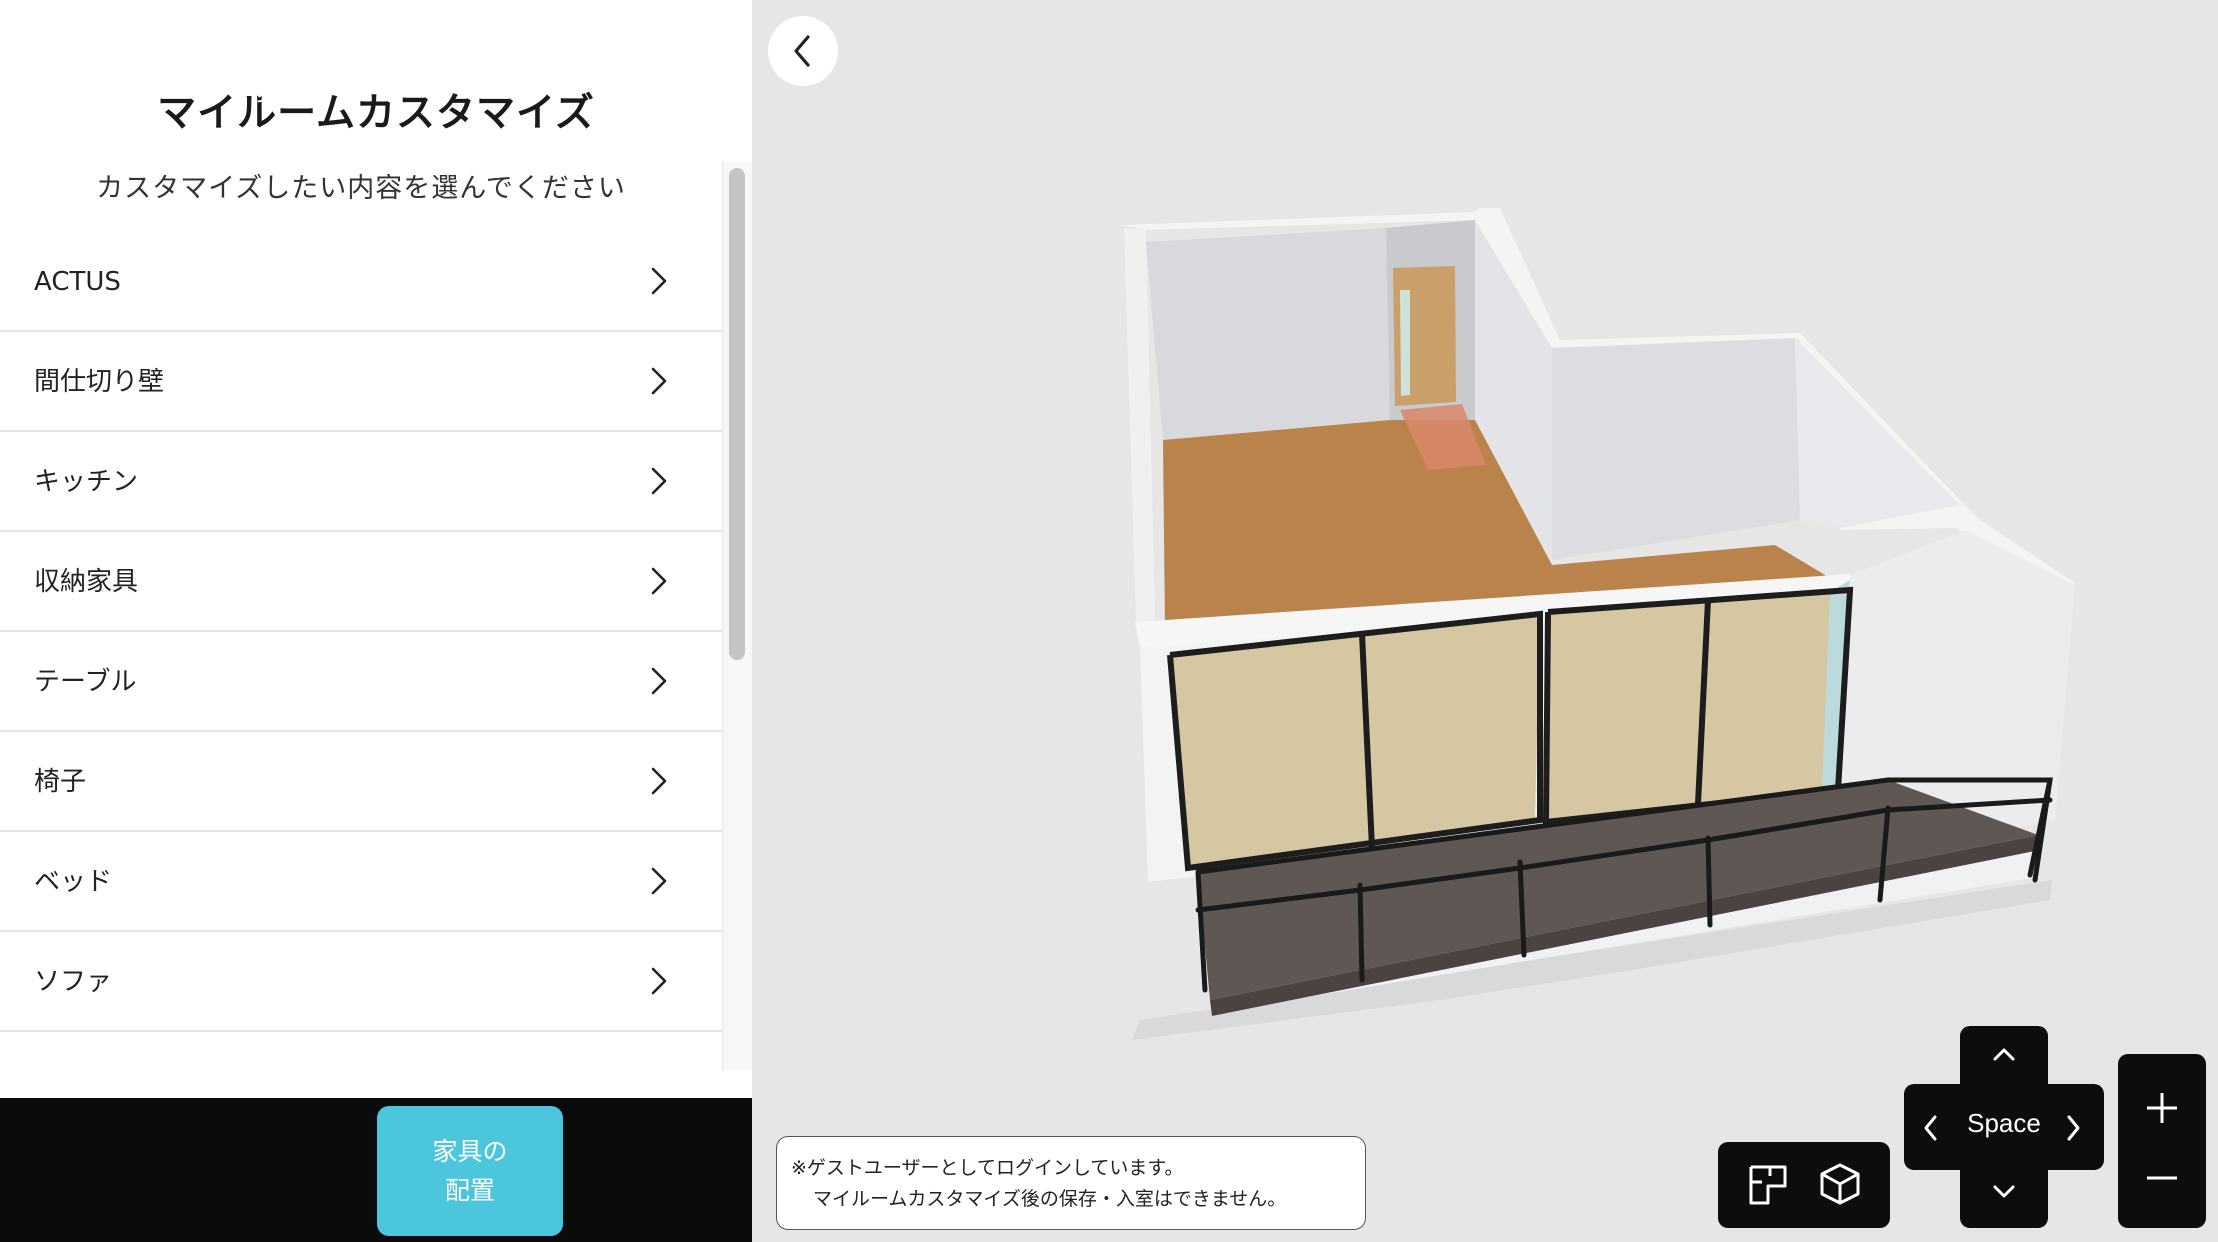  What do you see at coordinates (376, 1170) in the screenshot?
I see `bottom-action-bar` at bounding box center [376, 1170].